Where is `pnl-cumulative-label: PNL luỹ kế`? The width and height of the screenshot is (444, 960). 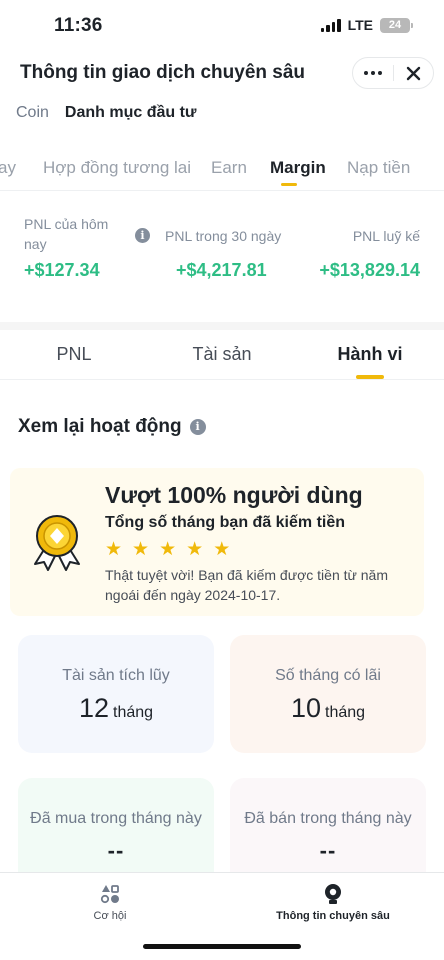
pnl-cumulative-label: PNL luỹ kế is located at coordinates (386, 236).